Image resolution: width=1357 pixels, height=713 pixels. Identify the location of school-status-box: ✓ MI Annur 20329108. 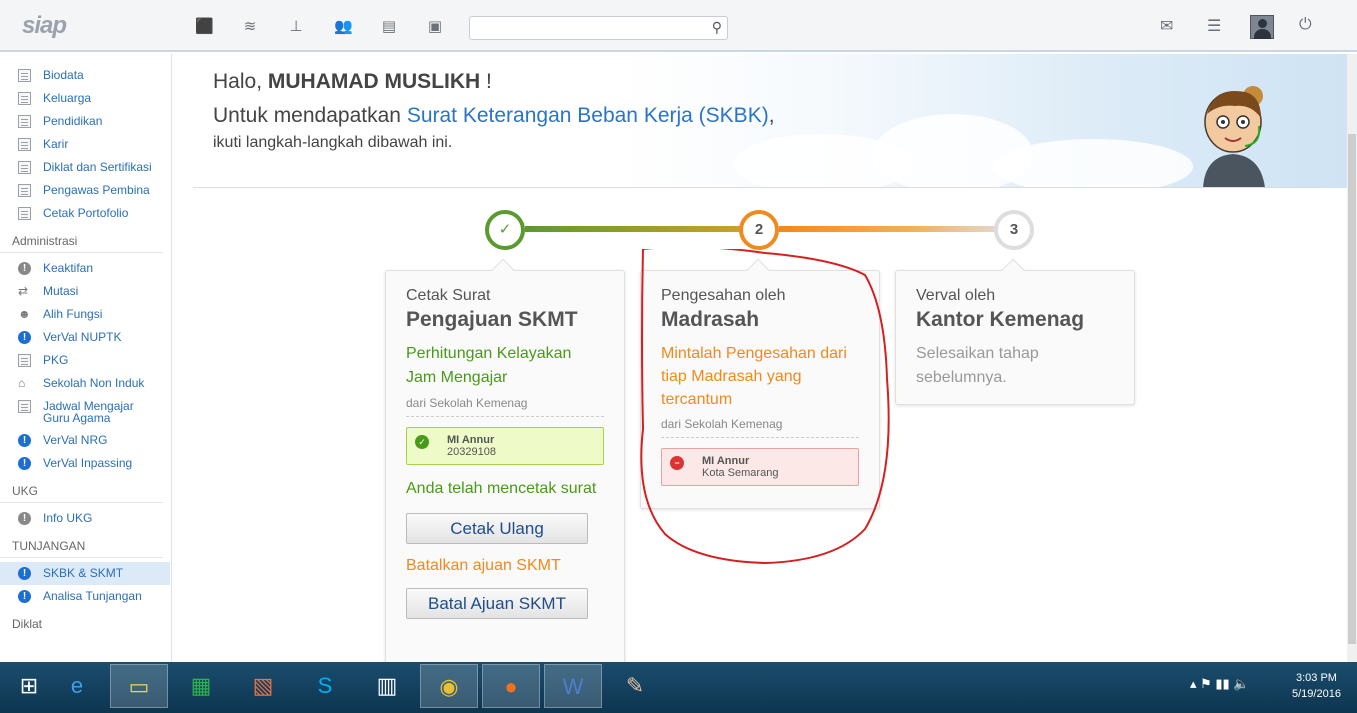
(505, 446).